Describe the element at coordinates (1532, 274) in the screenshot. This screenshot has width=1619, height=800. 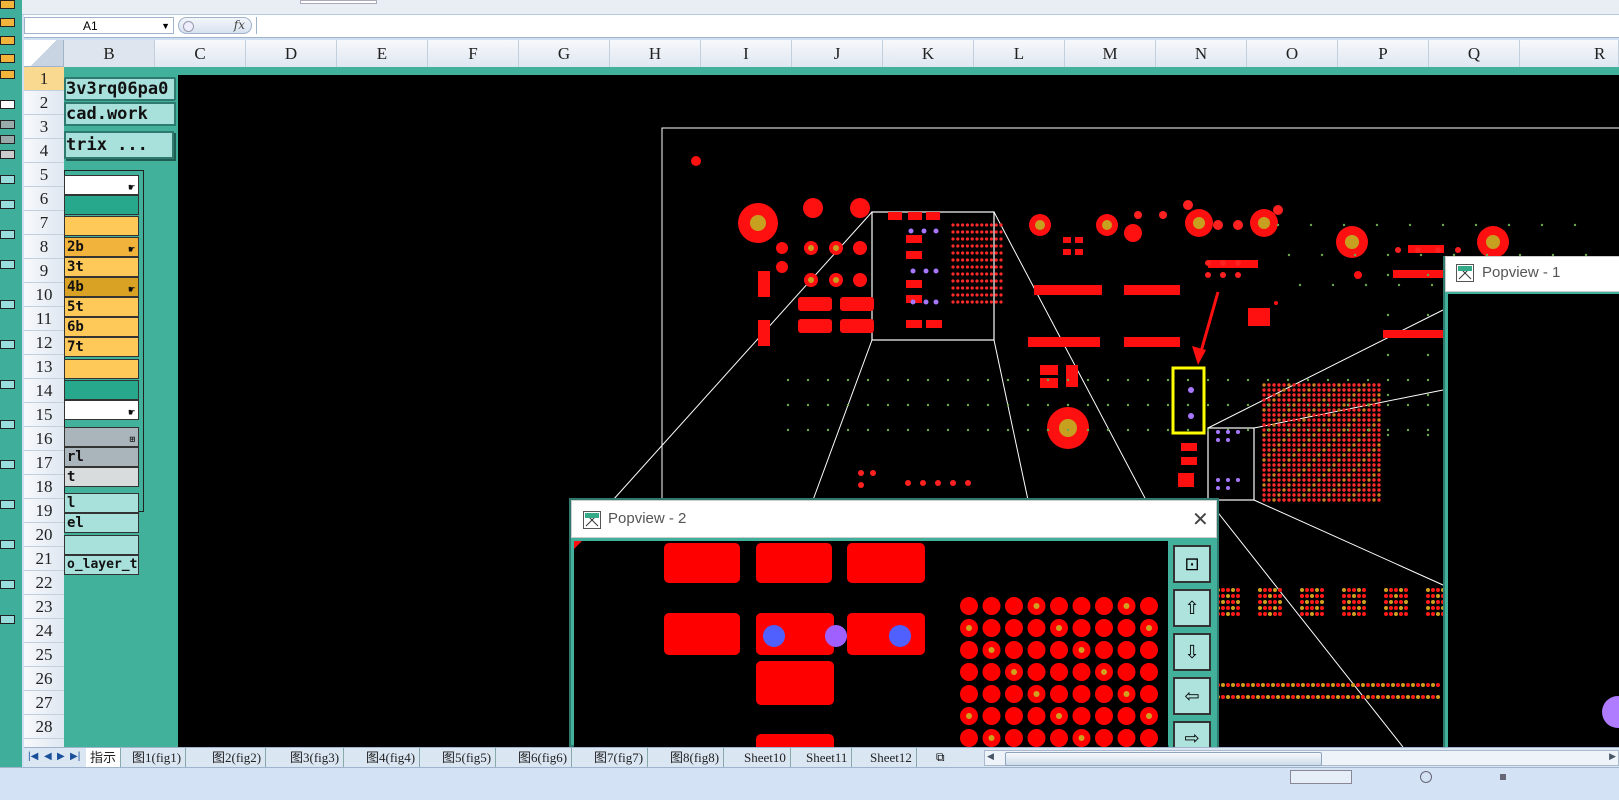
I see `popview-1-titlebar: Popview - 1` at that location.